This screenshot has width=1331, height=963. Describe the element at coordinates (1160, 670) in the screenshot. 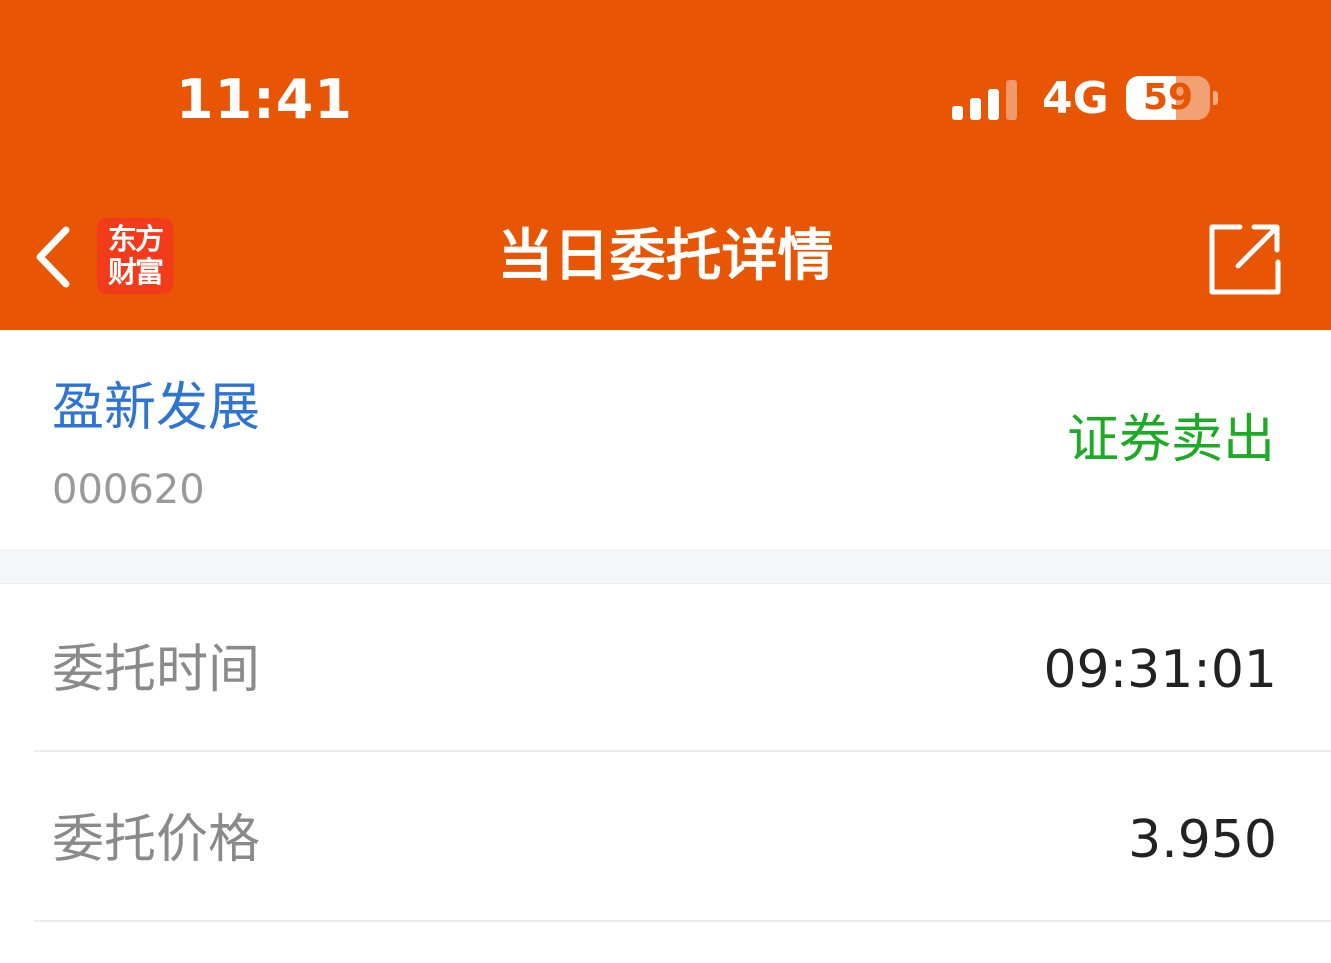

I see `order-time-value: 09:31:01` at that location.